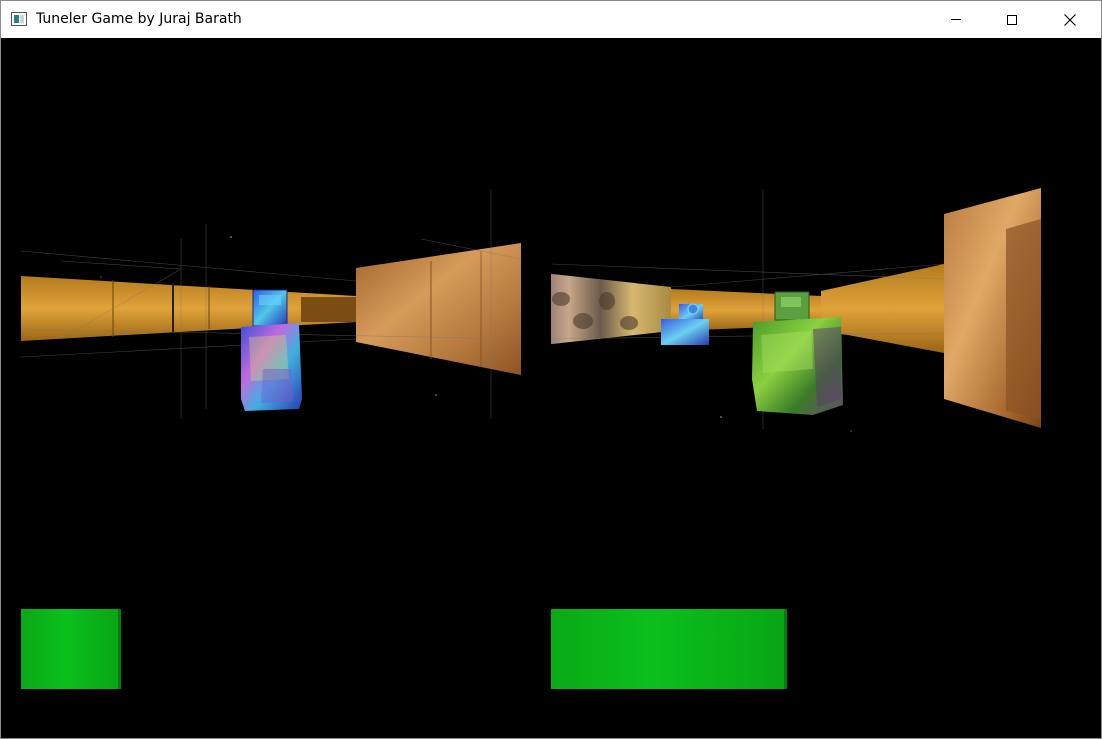  I want to click on title-bar: Tuneler Game by Juraj Barath, so click(551, 19).